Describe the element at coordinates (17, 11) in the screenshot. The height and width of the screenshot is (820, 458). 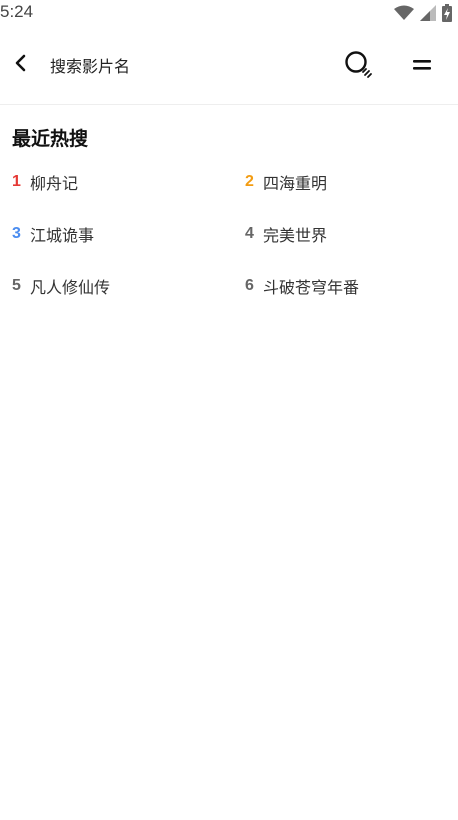
I see `status-time: 5:24` at that location.